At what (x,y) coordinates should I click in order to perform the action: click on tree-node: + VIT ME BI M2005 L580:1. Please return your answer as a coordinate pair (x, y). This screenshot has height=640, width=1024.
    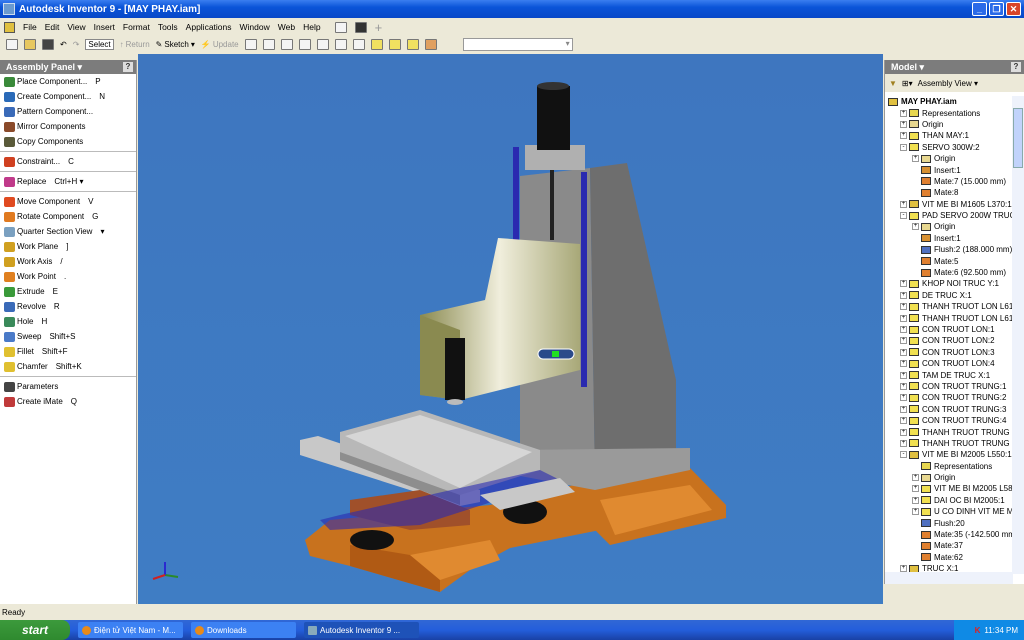
    Looking at the image, I should click on (949, 488).